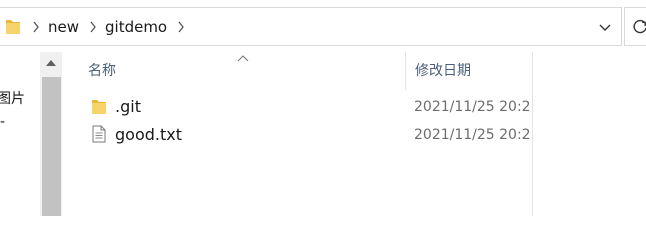 This screenshot has width=646, height=240. Describe the element at coordinates (605, 28) in the screenshot. I see `chevron-down-icon` at that location.